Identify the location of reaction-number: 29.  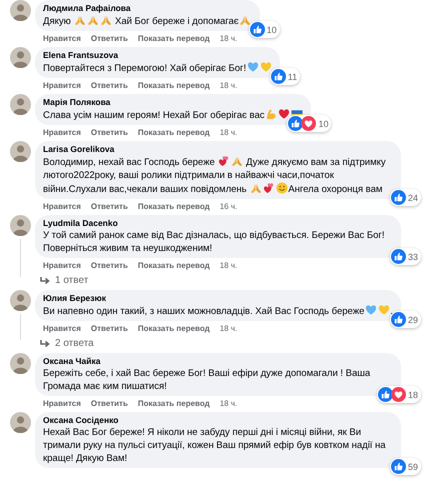
(413, 319).